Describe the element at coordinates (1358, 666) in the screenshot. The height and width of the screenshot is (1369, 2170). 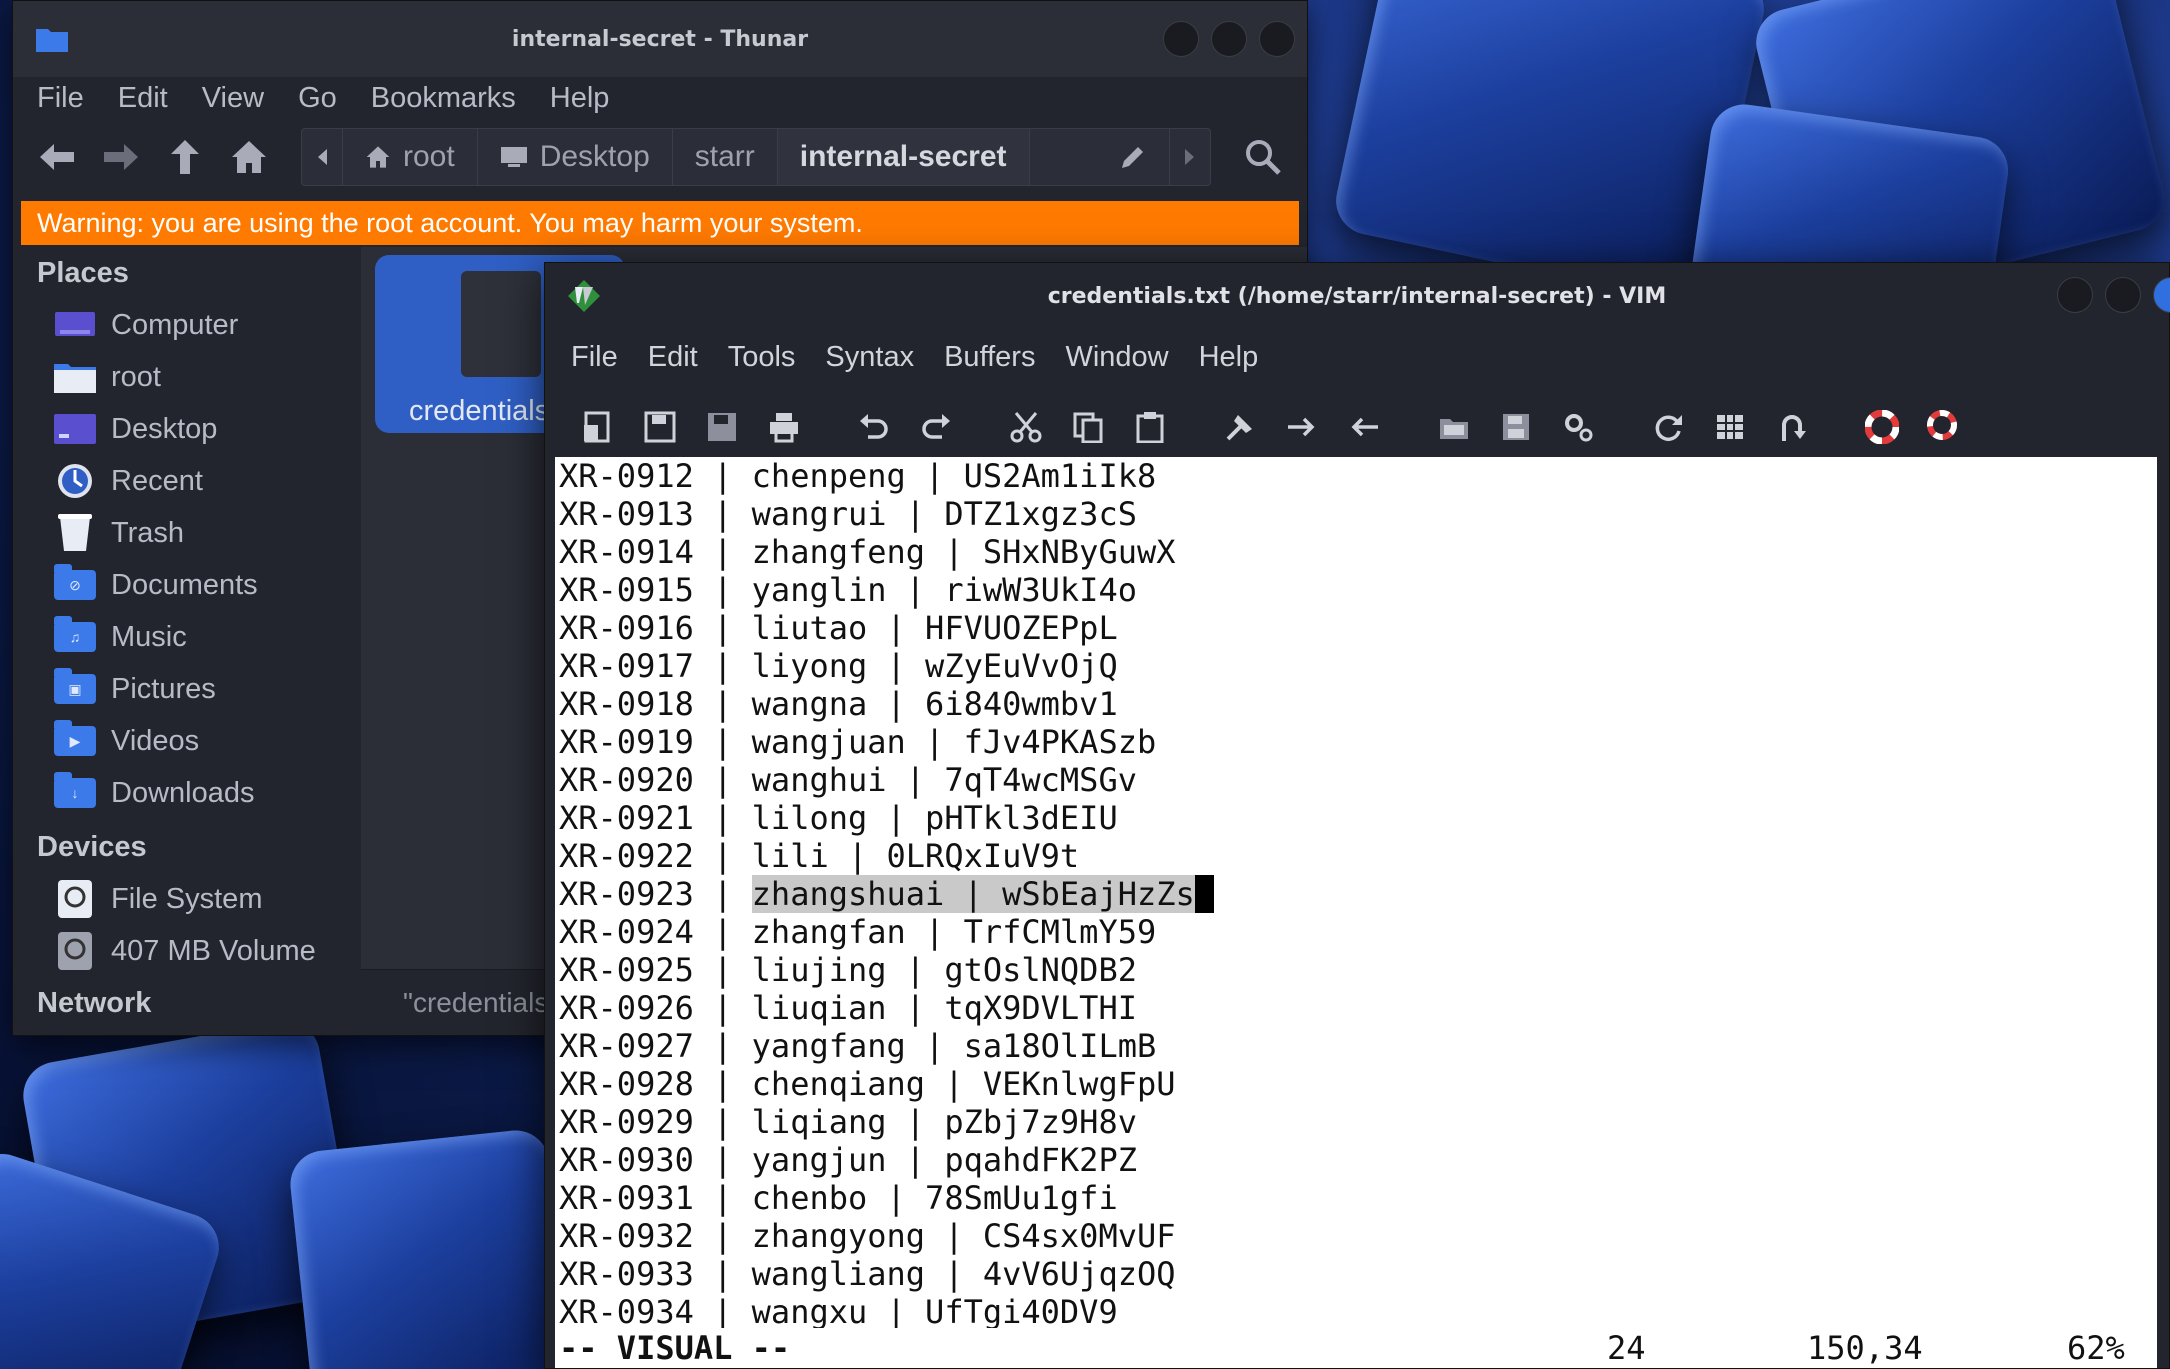
I see `text-line: XR-0917 | liyong | wZyEuVvOjQ` at that location.